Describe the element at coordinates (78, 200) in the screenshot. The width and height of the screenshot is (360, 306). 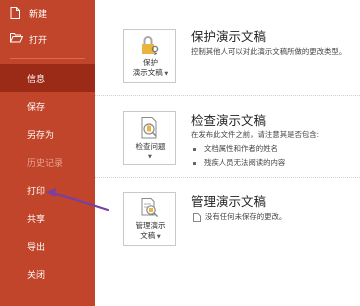
I see `annotation-arrow-icon` at that location.